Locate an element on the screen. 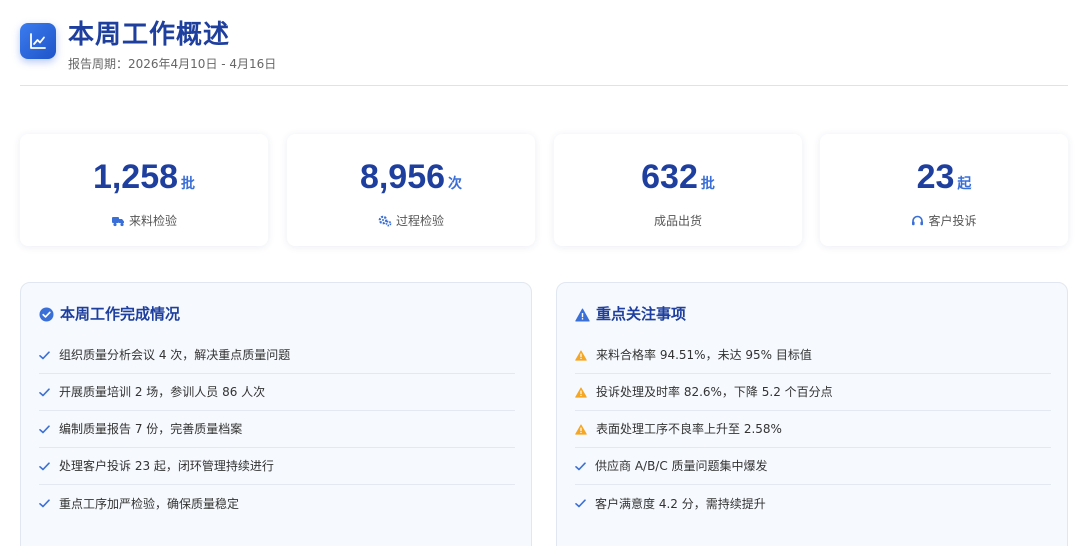 The image size is (1080, 546). stat-card-customer-complaints: 23 起 客户投诉 is located at coordinates (944, 190).